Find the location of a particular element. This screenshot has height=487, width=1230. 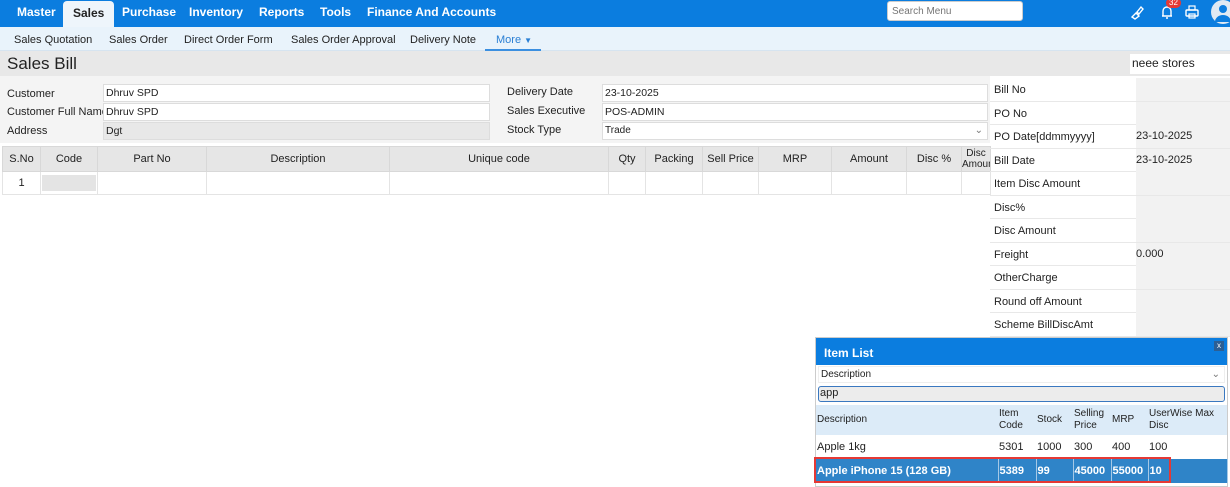

subnav-delivery-note: Delivery Note is located at coordinates (443, 40).